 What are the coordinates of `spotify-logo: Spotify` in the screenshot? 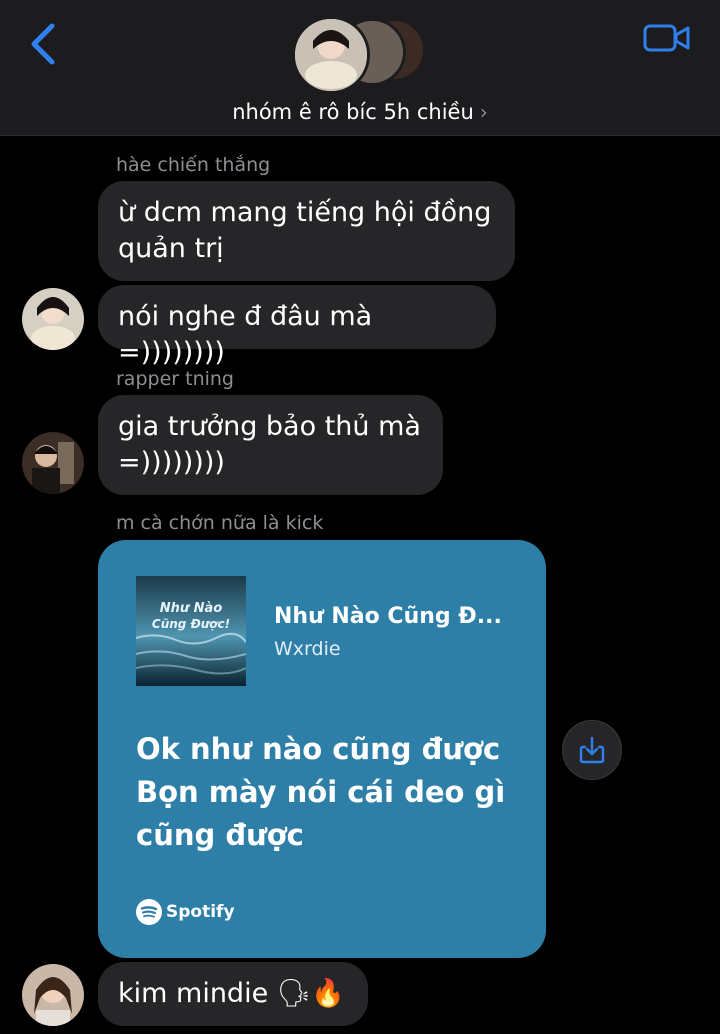 It's located at (185, 912).